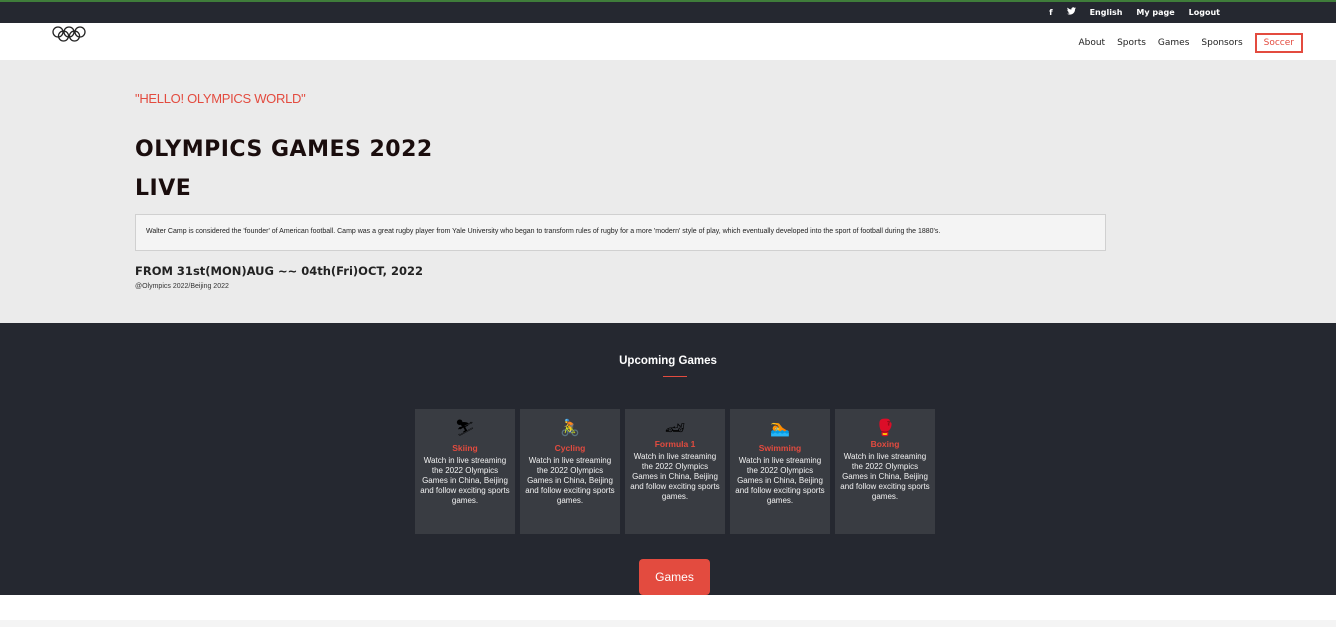 The image size is (1336, 627). What do you see at coordinates (1204, 12) in the screenshot?
I see `logout-link: Logout` at bounding box center [1204, 12].